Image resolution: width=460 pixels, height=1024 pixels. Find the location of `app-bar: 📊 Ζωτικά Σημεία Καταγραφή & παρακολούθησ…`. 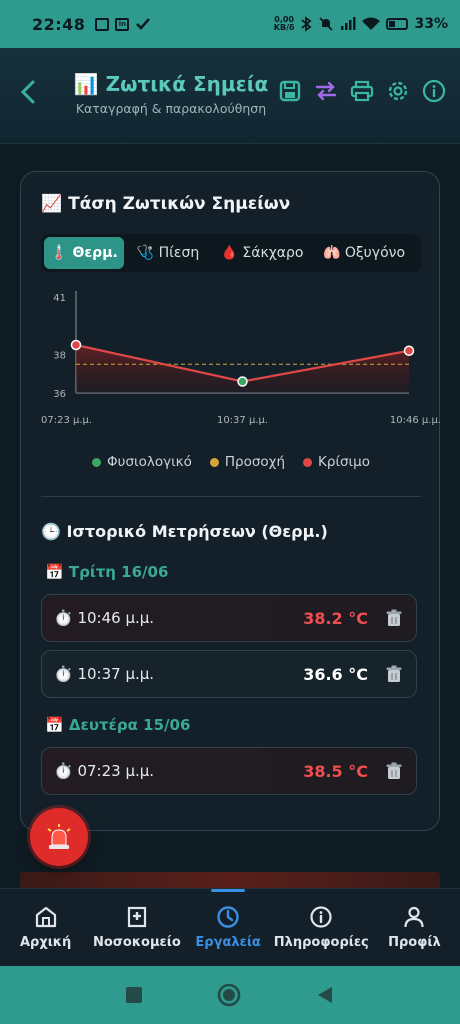

app-bar: 📊 Ζωτικά Σημεία Καταγραφή & παρακολούθησ… is located at coordinates (230, 96).